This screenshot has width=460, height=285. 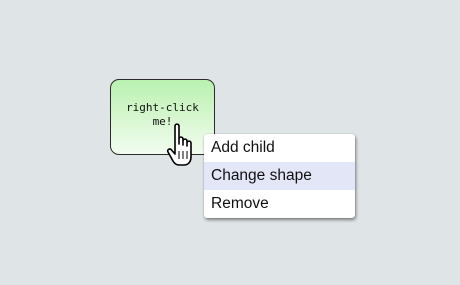 I want to click on context-menu: Add child Change shape Remove, so click(x=279, y=176).